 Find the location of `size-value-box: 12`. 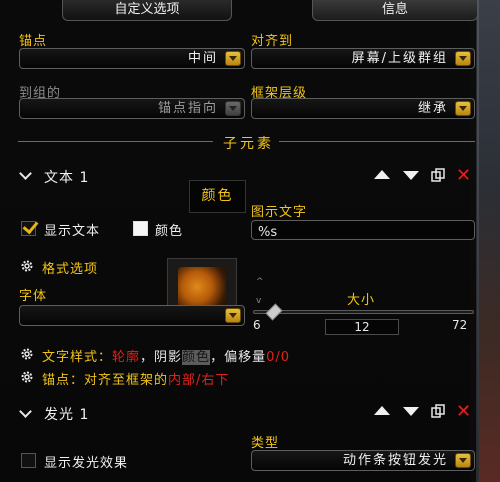

size-value-box: 12 is located at coordinates (362, 327).